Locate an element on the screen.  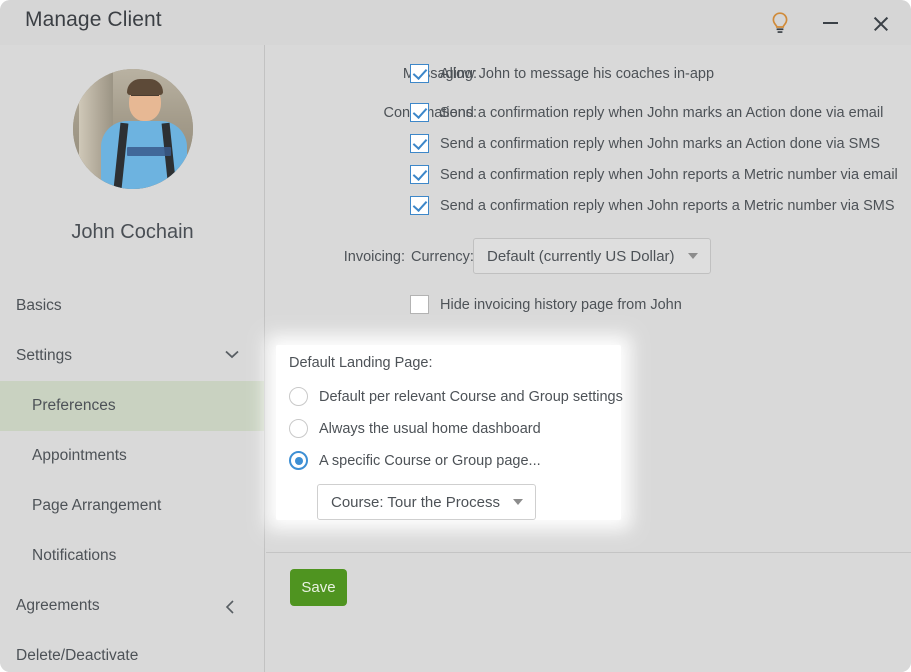
sidebar-item-basics: Basics is located at coordinates (132, 306).